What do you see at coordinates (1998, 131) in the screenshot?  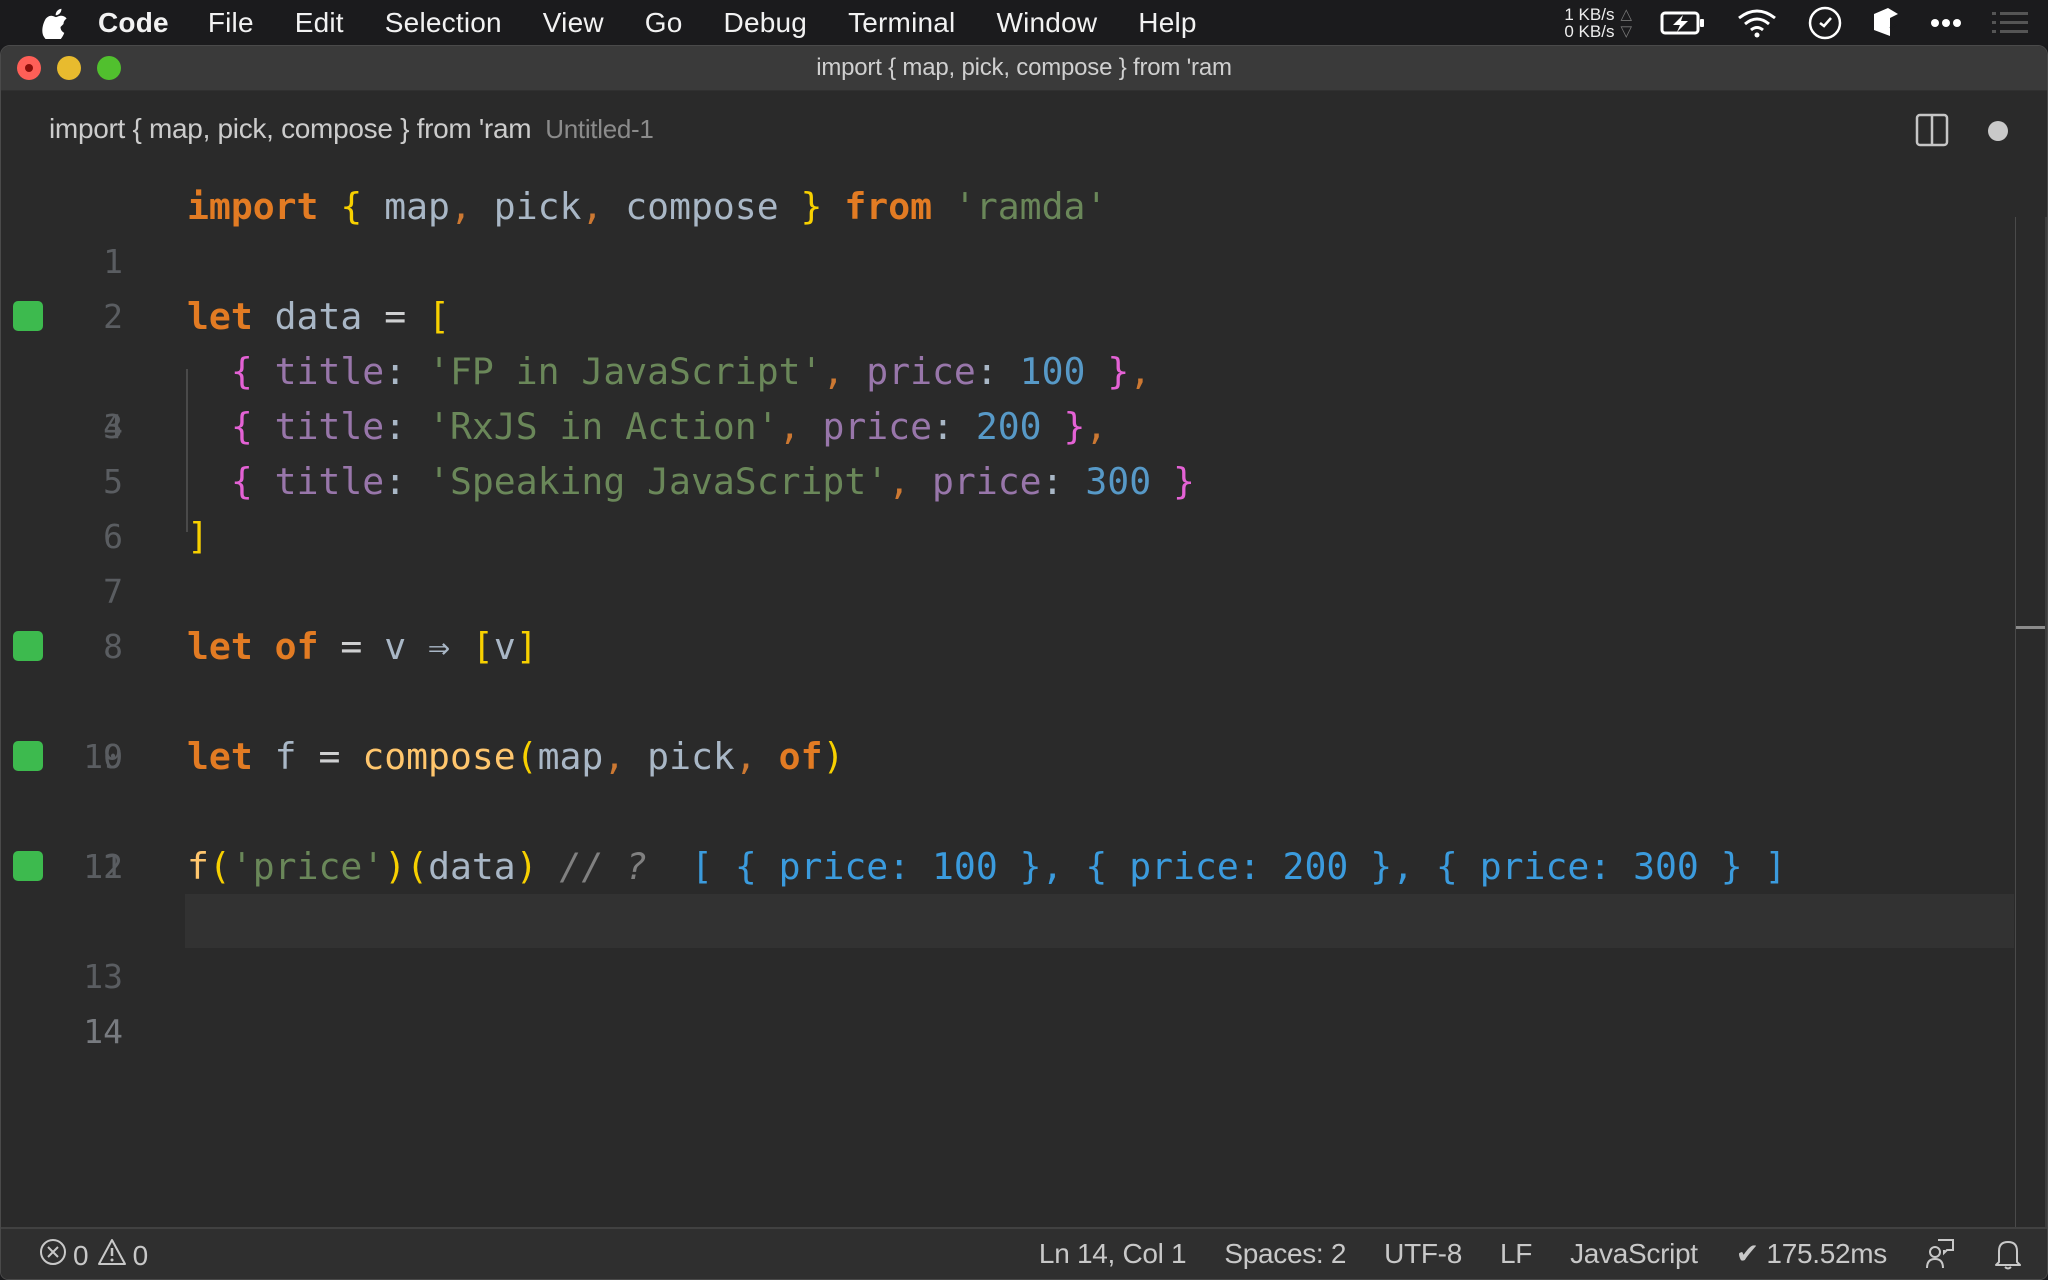 I see `unsaved-changes-dot-icon` at bounding box center [1998, 131].